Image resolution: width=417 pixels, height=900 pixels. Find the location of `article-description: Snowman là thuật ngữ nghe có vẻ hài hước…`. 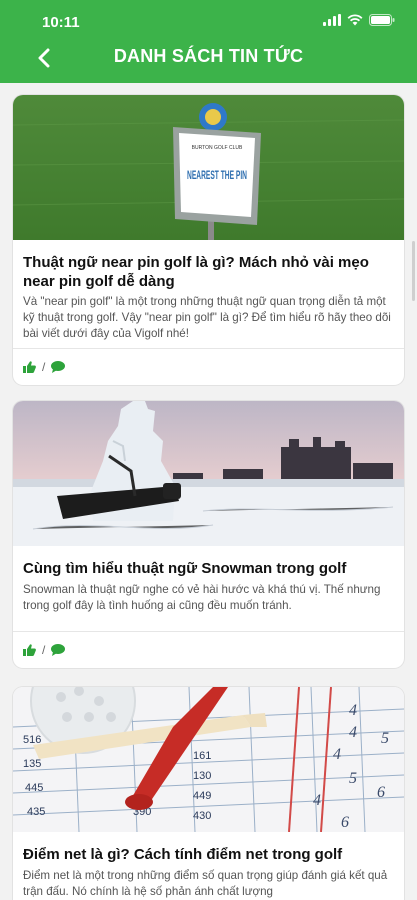

article-description: Snowman là thuật ngữ nghe có vẻ hài hước… is located at coordinates (202, 597).